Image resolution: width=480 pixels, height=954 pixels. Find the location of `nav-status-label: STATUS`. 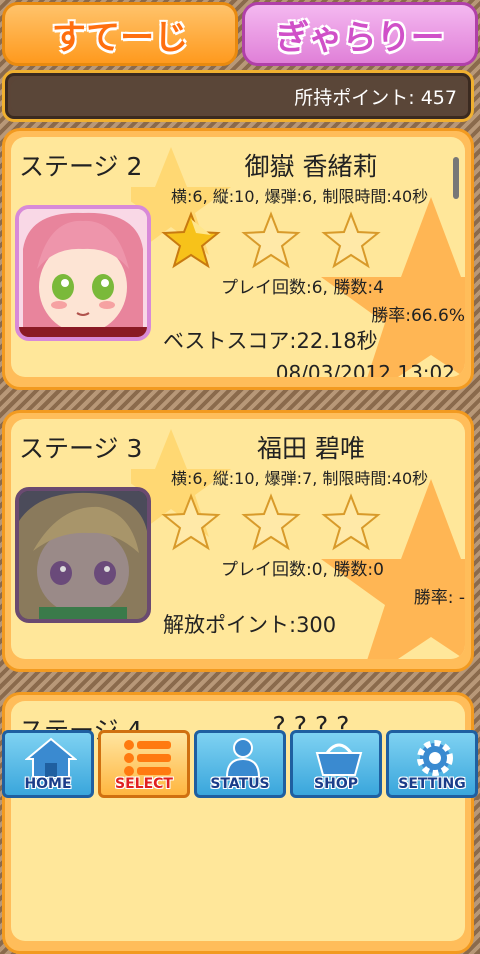

nav-status-label: STATUS is located at coordinates (240, 784).